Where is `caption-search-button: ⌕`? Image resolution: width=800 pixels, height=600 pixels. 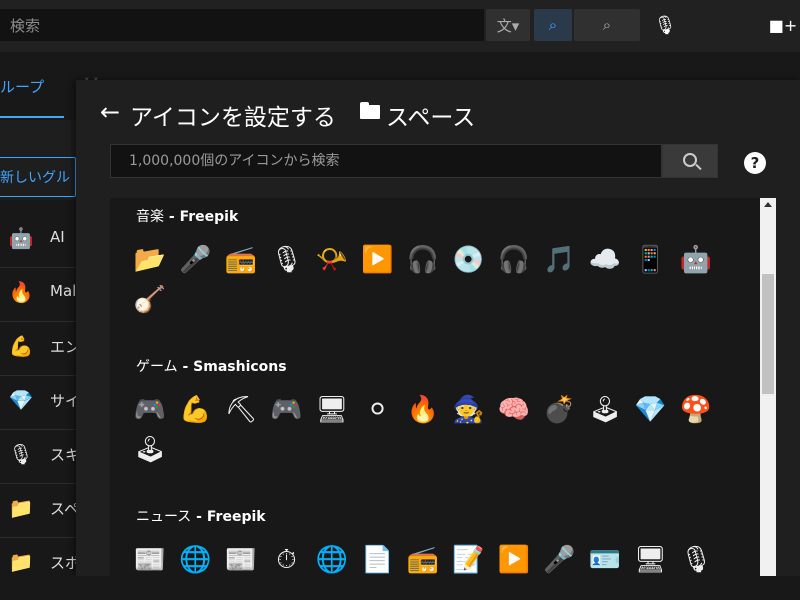 caption-search-button: ⌕ is located at coordinates (553, 25).